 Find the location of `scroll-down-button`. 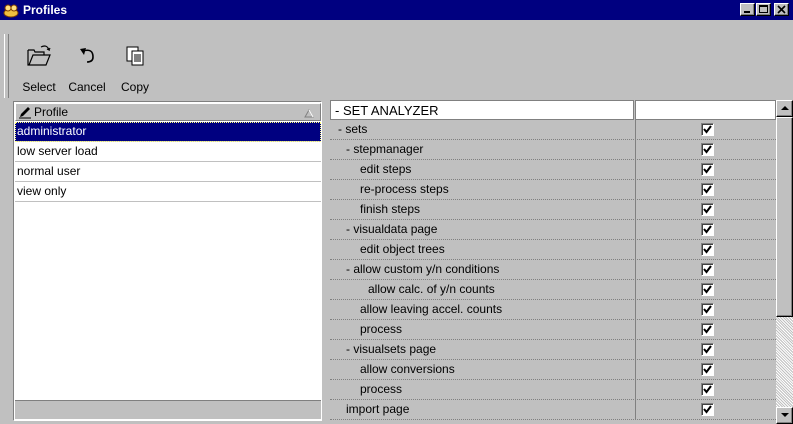

scroll-down-button is located at coordinates (784, 415).